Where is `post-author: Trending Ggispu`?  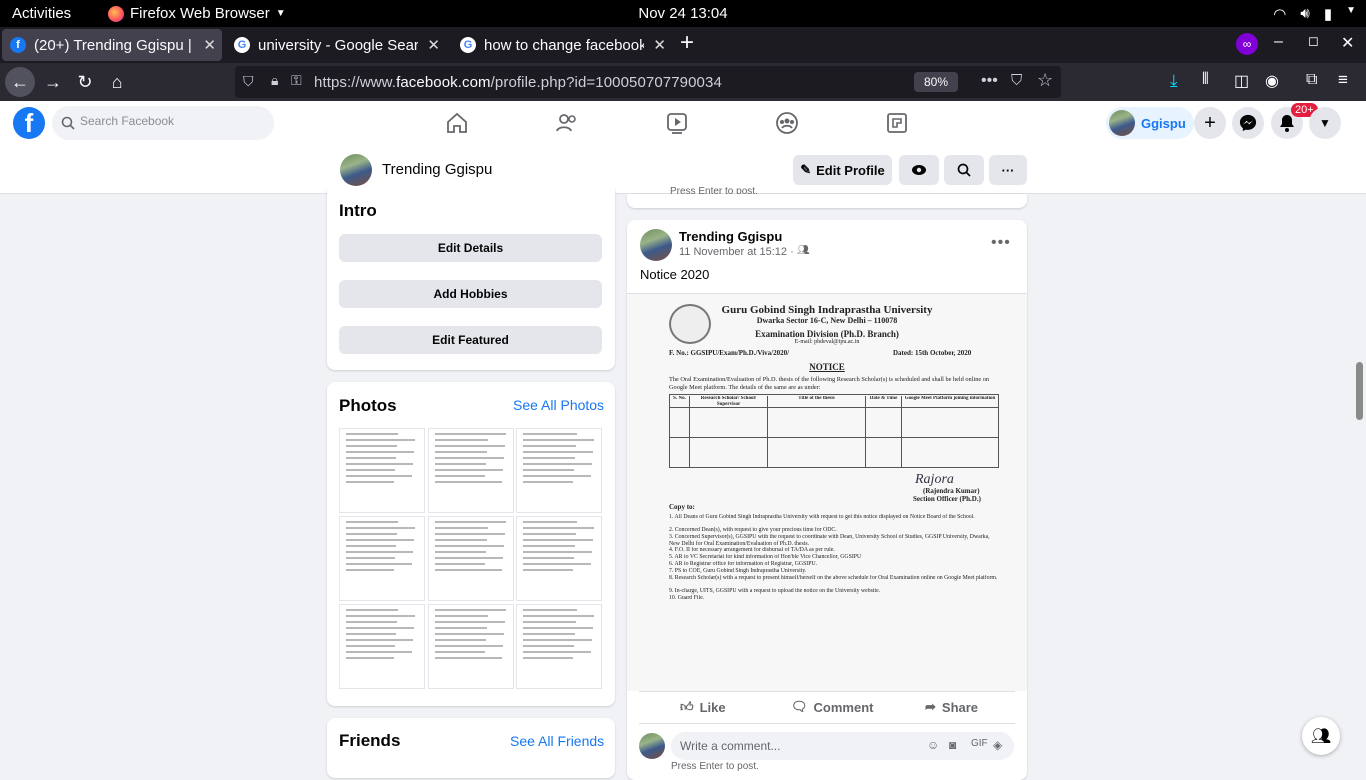
post-author: Trending Ggispu is located at coordinates (730, 236).